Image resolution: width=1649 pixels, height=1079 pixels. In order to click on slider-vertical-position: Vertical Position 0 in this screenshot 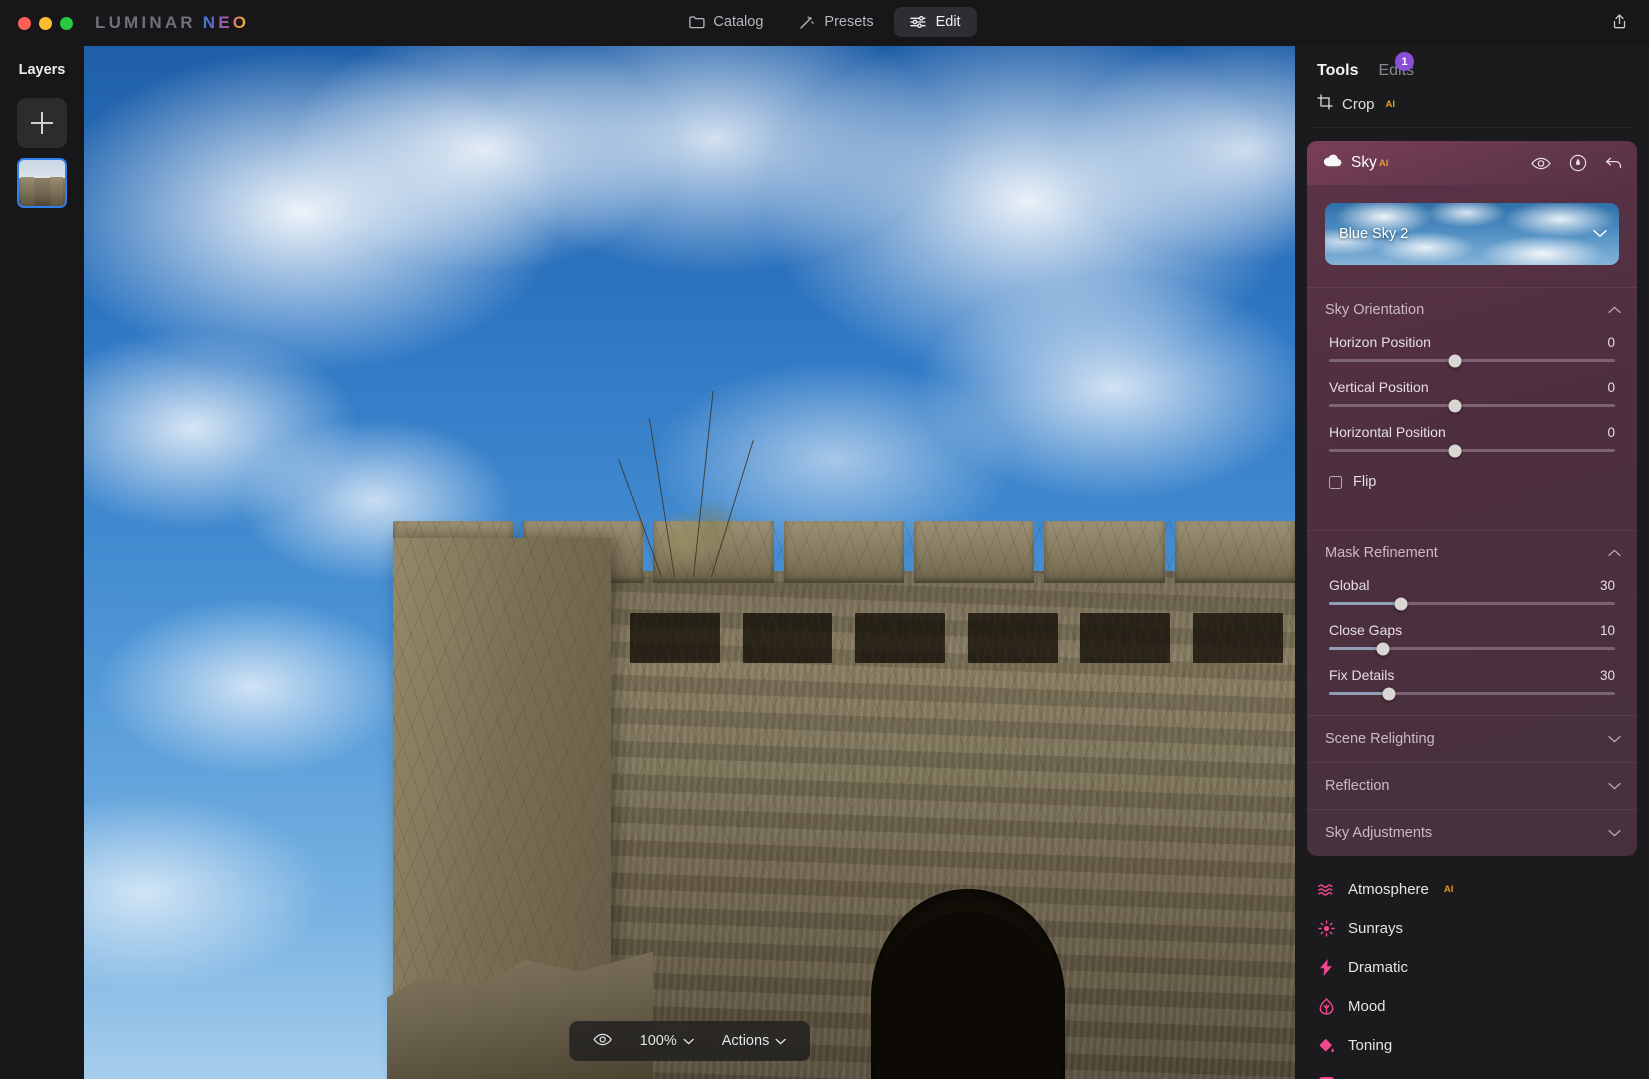, I will do `click(1472, 395)`.